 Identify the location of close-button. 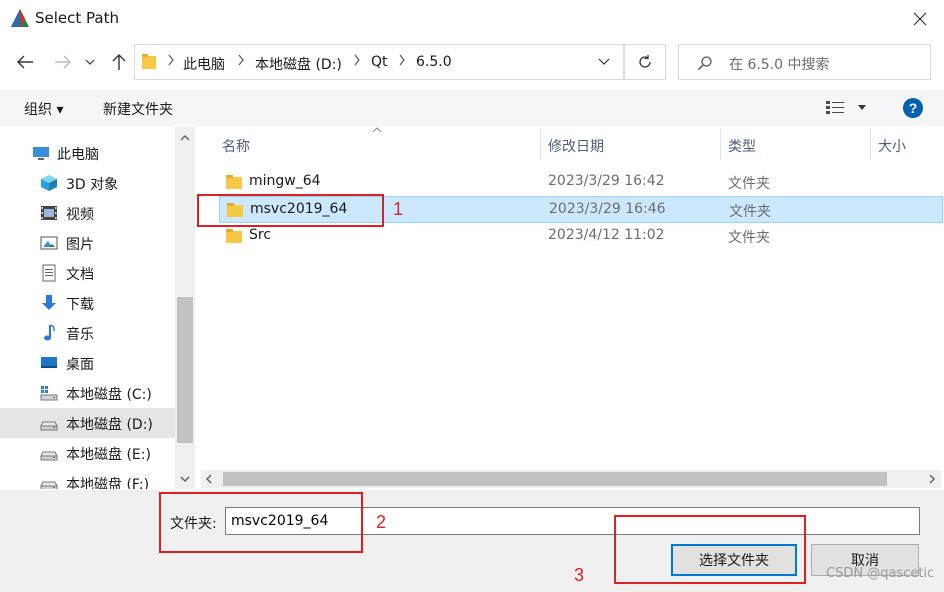
(920, 19).